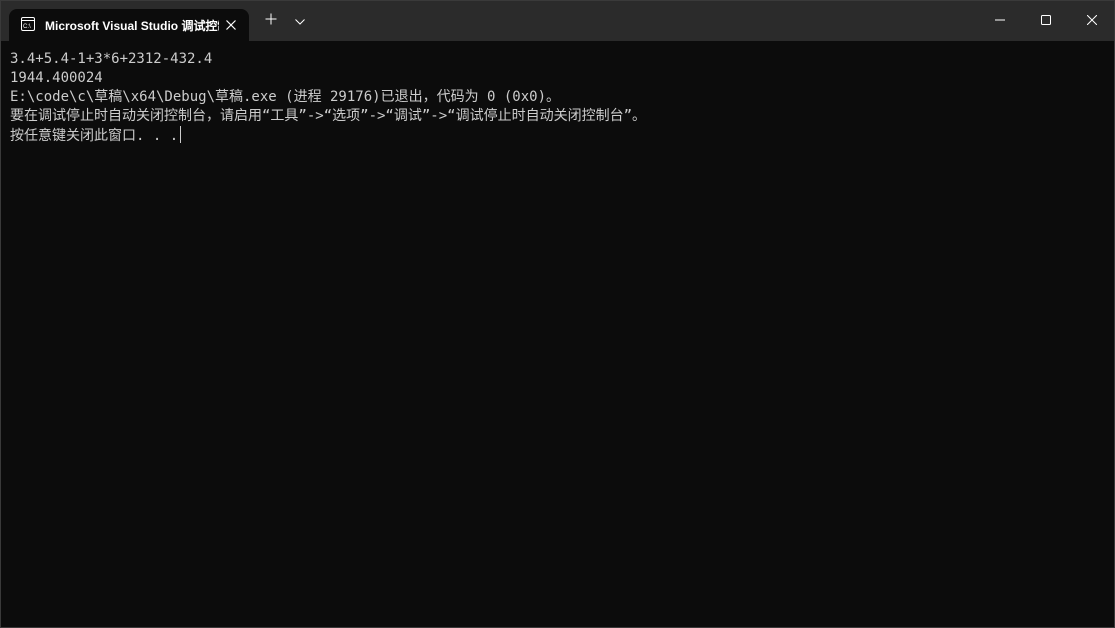 The width and height of the screenshot is (1115, 628). Describe the element at coordinates (27, 27) in the screenshot. I see `svg-text: C:\` at that location.